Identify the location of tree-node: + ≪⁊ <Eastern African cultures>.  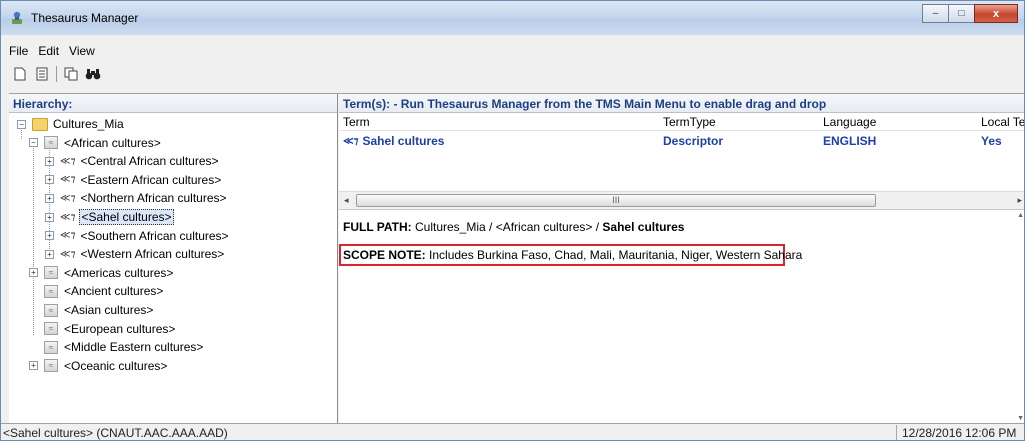
(133, 180).